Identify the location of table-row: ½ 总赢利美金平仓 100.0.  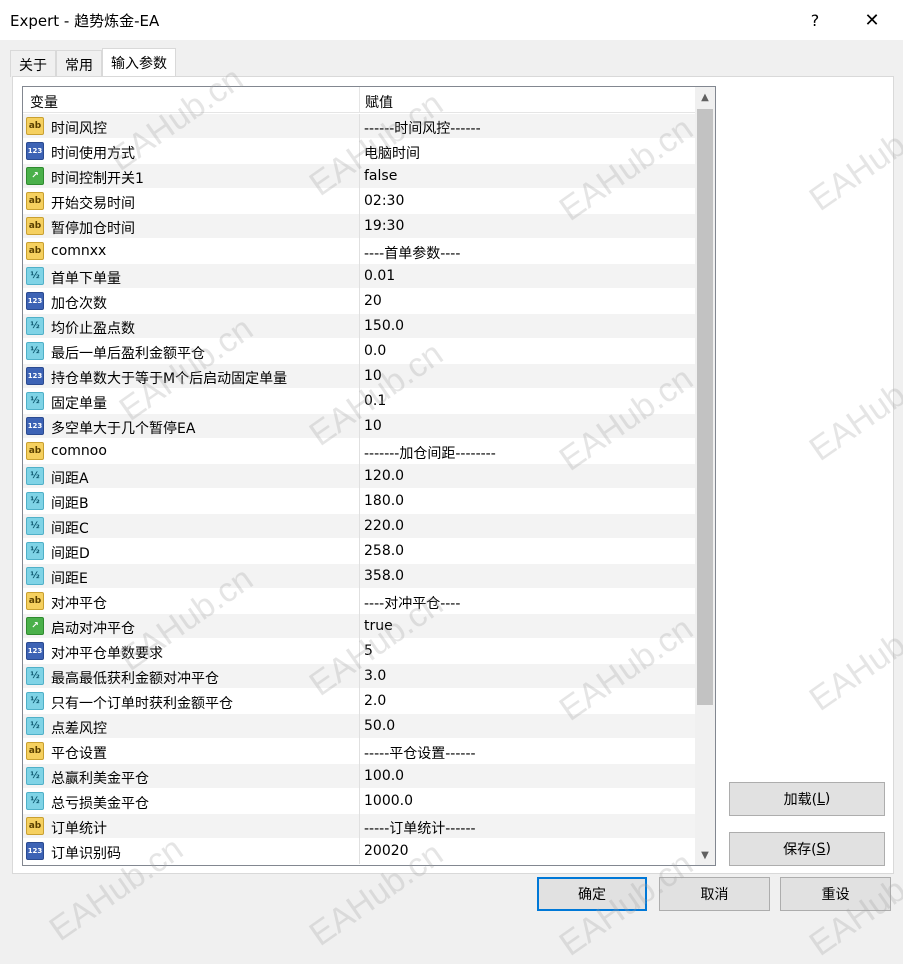
(359, 776).